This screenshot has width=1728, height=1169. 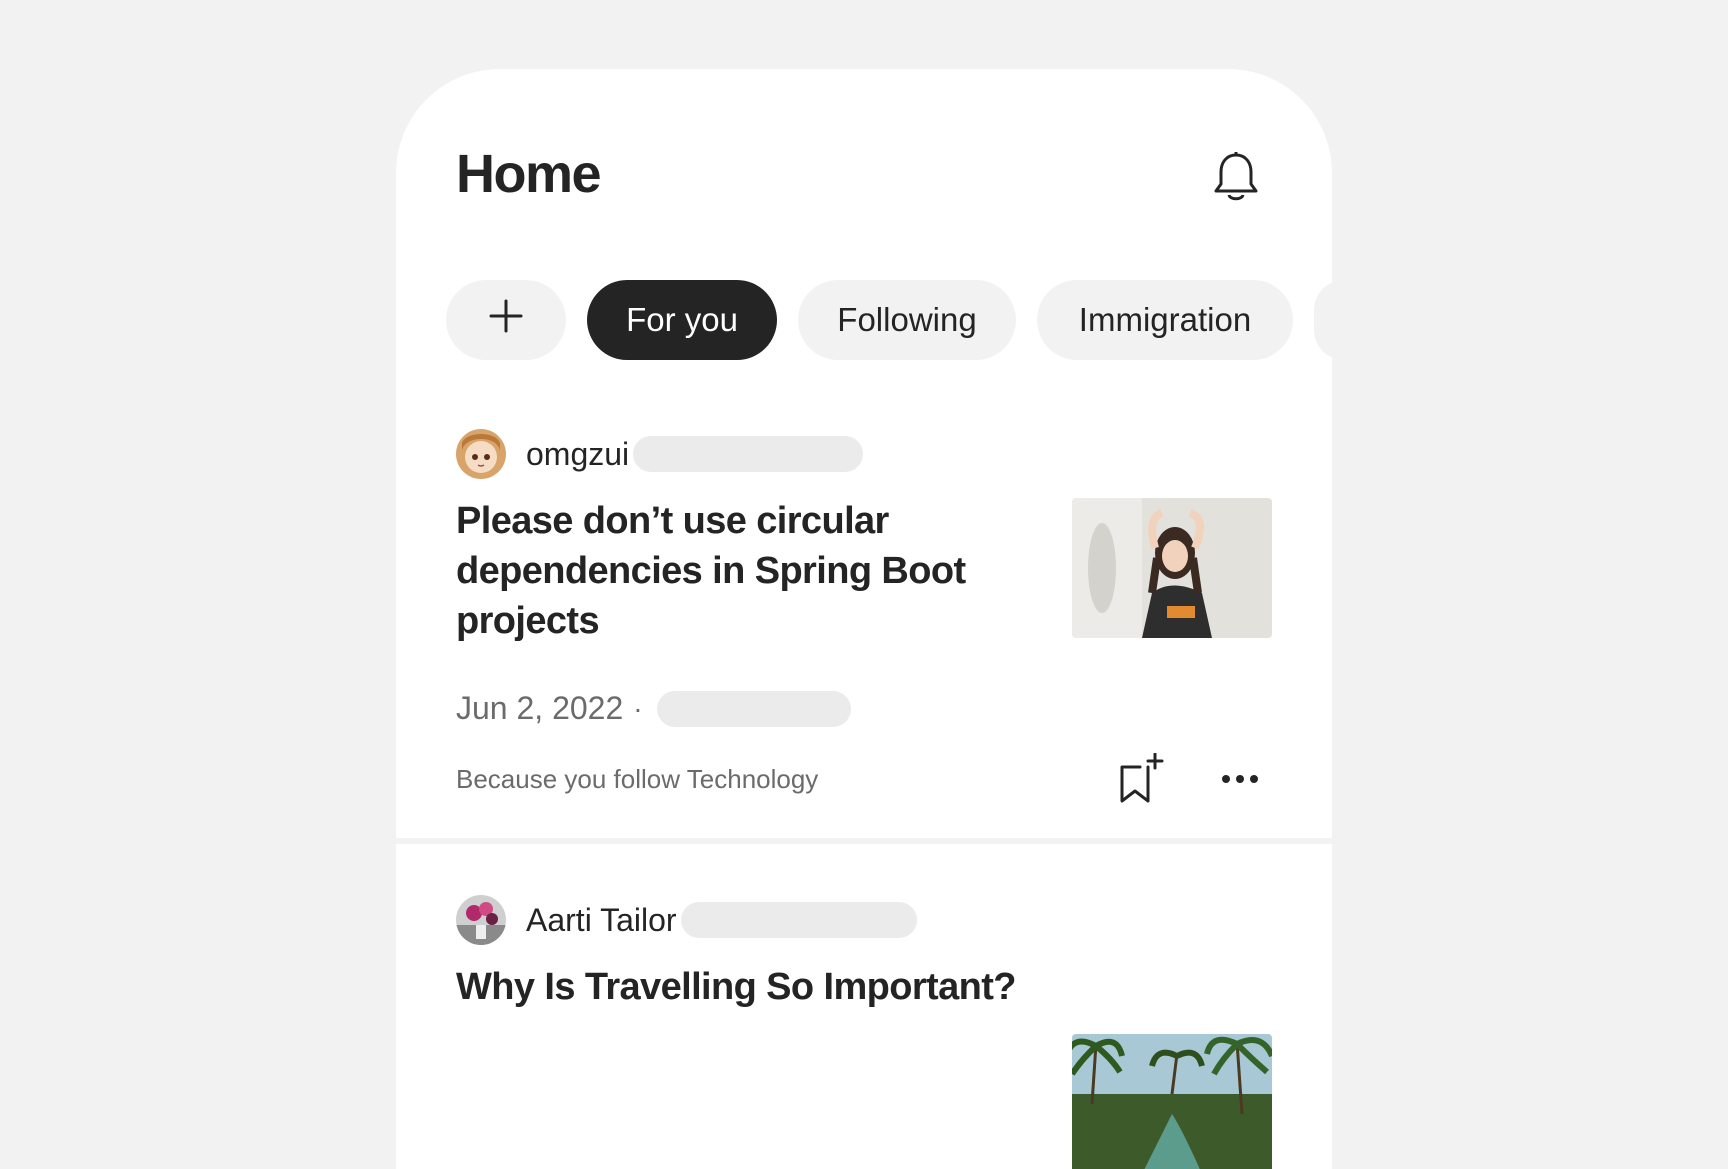 I want to click on plus-icon, so click(x=506, y=320).